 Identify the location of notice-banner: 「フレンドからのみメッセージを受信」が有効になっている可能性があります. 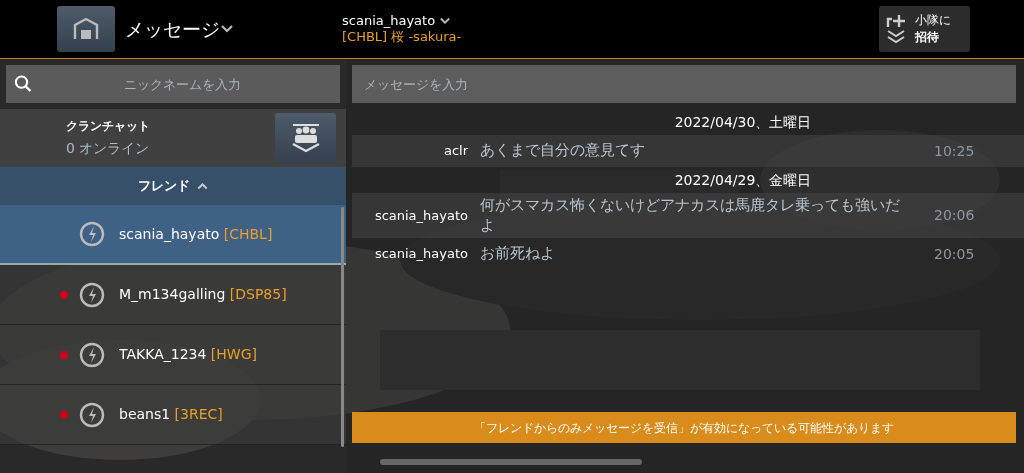
(684, 427).